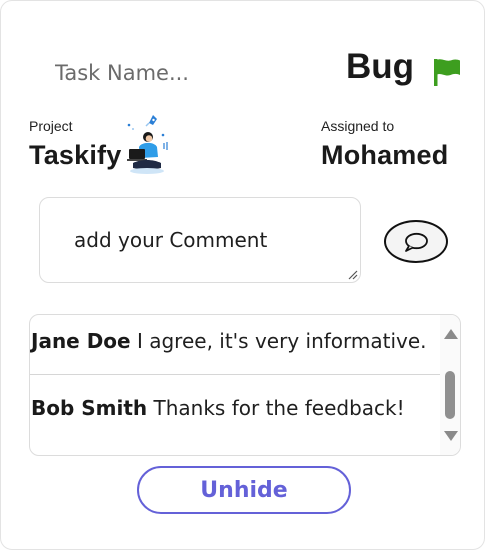 The width and height of the screenshot is (485, 550). What do you see at coordinates (352, 274) in the screenshot?
I see `resize-handle-icon` at bounding box center [352, 274].